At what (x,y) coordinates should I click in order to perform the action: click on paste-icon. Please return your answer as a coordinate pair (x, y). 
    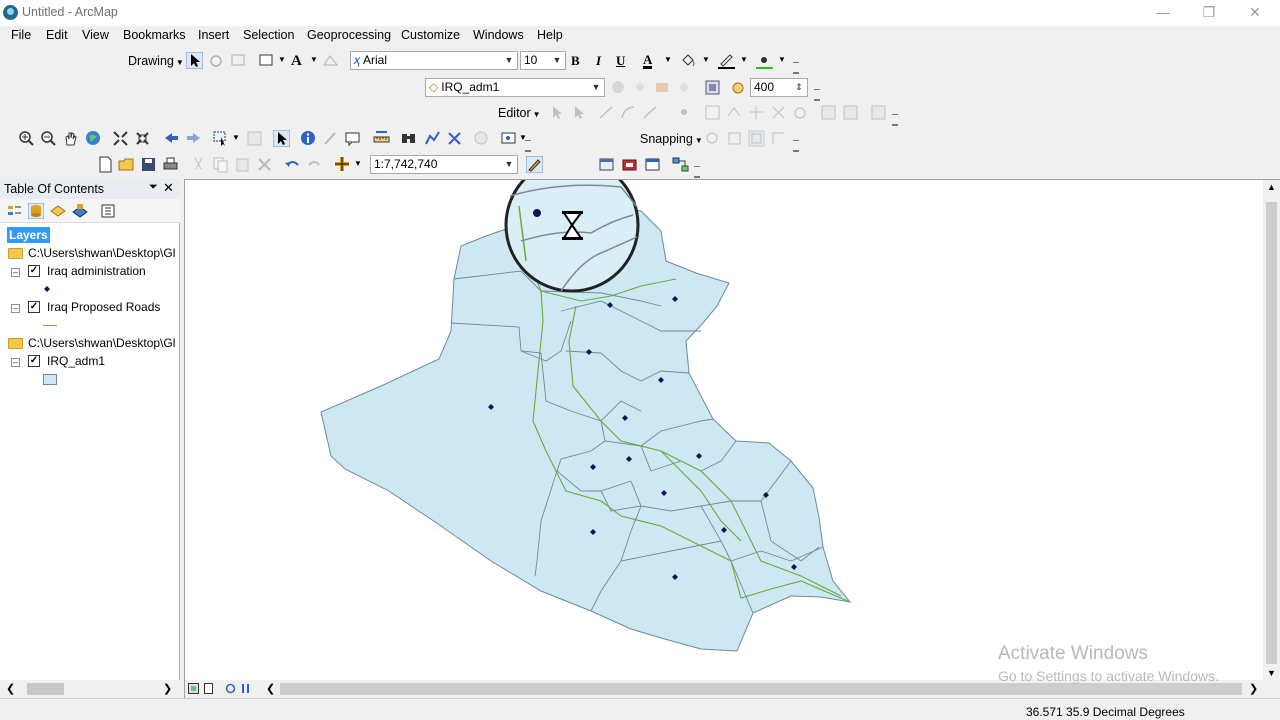
    Looking at the image, I should click on (242, 164).